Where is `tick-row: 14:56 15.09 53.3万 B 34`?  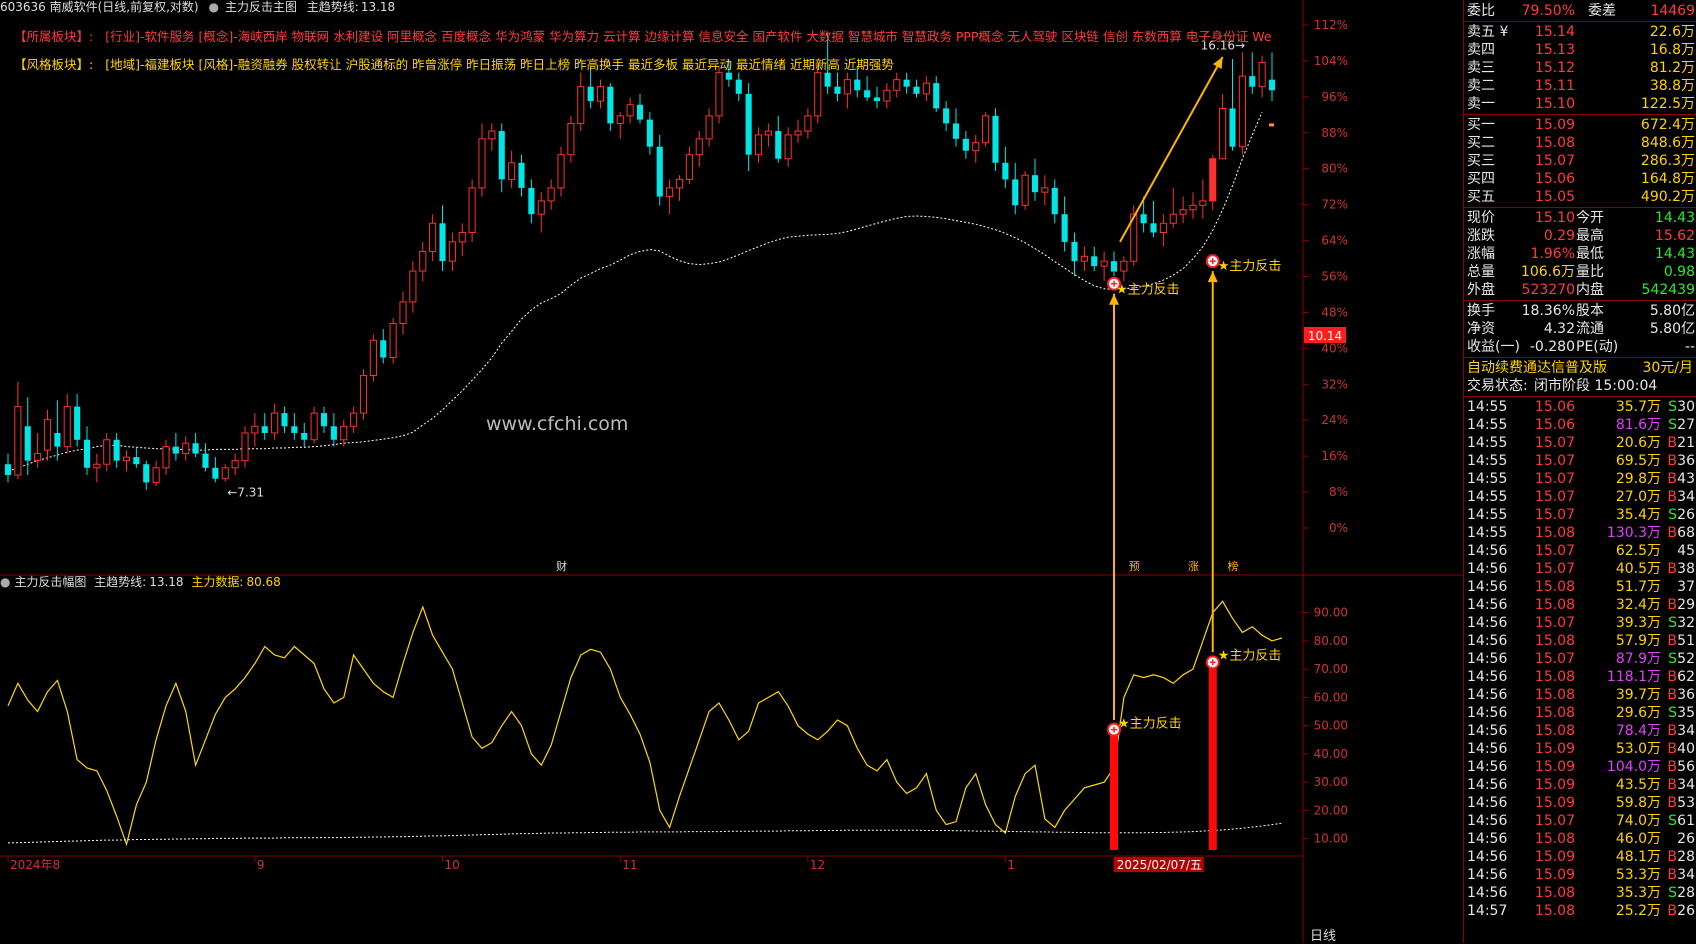 tick-row: 14:56 15.09 53.3万 B 34 is located at coordinates (1580, 875).